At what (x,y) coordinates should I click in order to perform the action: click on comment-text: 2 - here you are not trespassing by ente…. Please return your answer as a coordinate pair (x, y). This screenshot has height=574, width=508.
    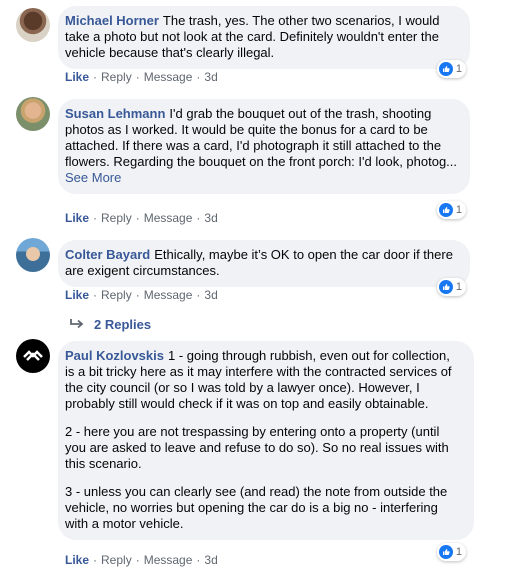
    Looking at the image, I should click on (257, 447).